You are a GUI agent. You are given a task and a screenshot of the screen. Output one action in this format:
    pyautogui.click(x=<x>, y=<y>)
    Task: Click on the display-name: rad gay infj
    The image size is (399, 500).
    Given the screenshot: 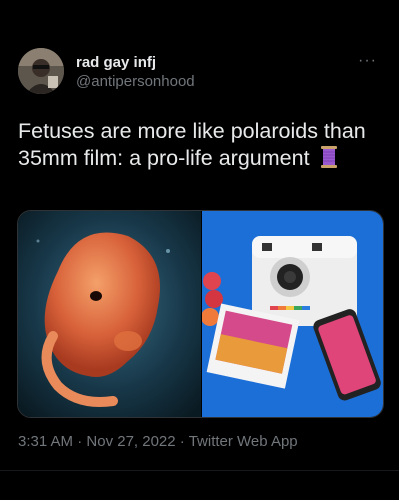 What is the action you would take?
    pyautogui.click(x=135, y=63)
    